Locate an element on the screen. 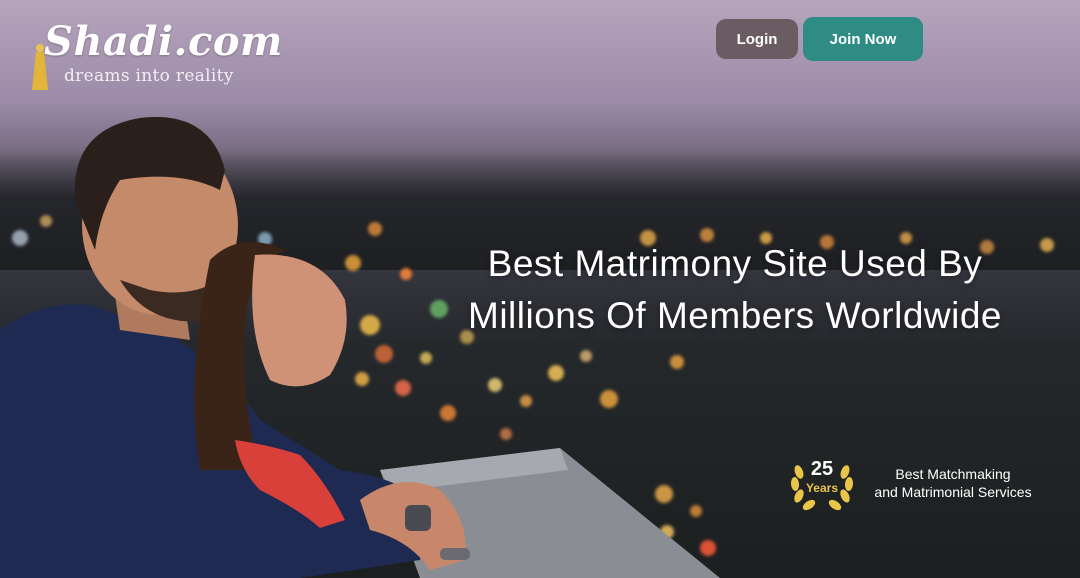 This screenshot has width=1080, height=578. badge-unit: Years is located at coordinates (822, 488).